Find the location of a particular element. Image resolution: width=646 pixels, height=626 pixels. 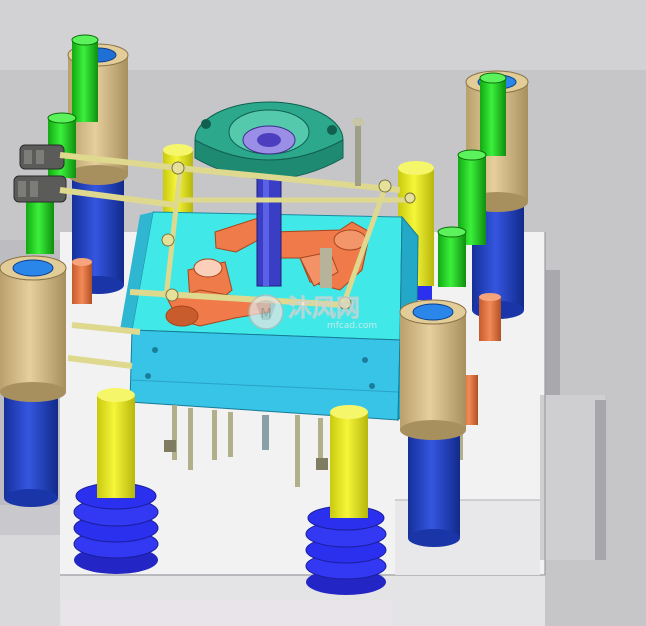

watermark-title: 沐风网 is located at coordinates (324, 308).